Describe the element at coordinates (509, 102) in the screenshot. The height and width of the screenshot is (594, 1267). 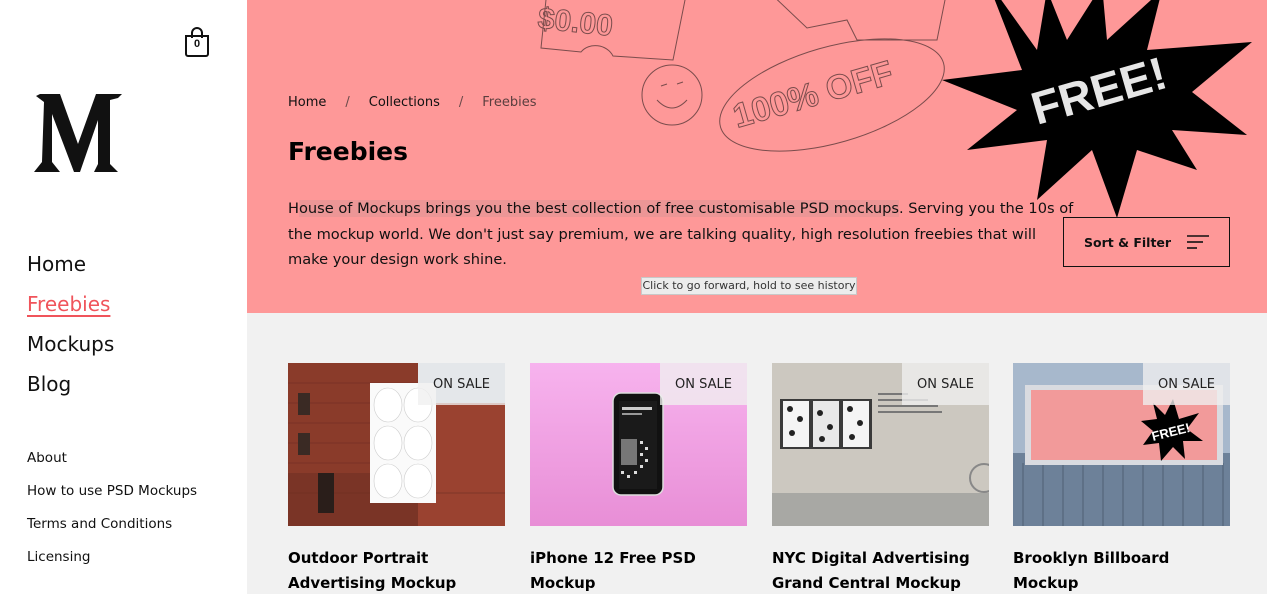
I see `breadcrumb-current: Freebies` at that location.